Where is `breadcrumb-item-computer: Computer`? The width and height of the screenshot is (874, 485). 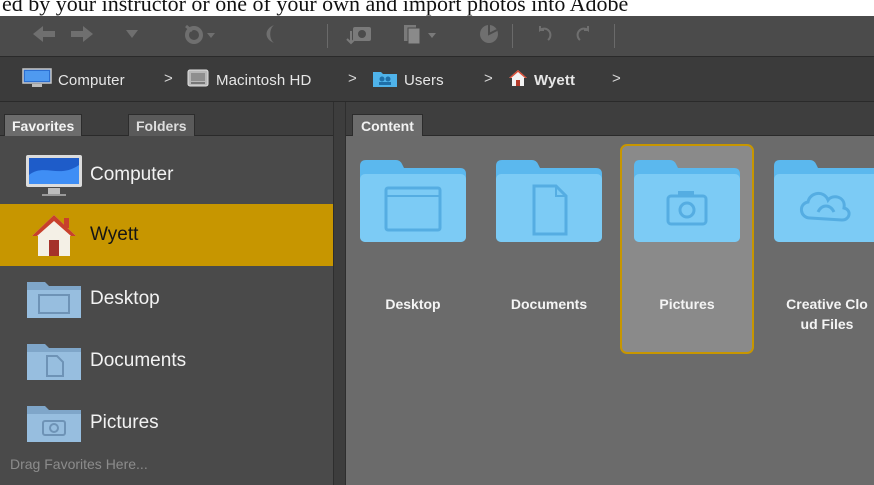 breadcrumb-item-computer: Computer is located at coordinates (73, 80).